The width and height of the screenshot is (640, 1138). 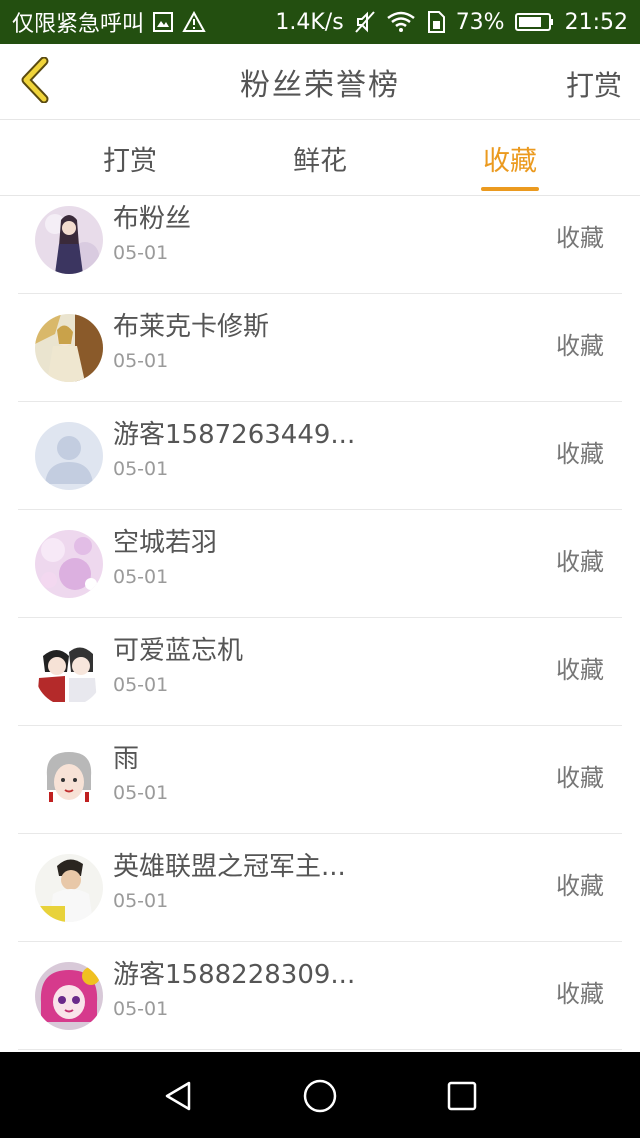 I want to click on network-speed: 1.4K/s, so click(x=309, y=22).